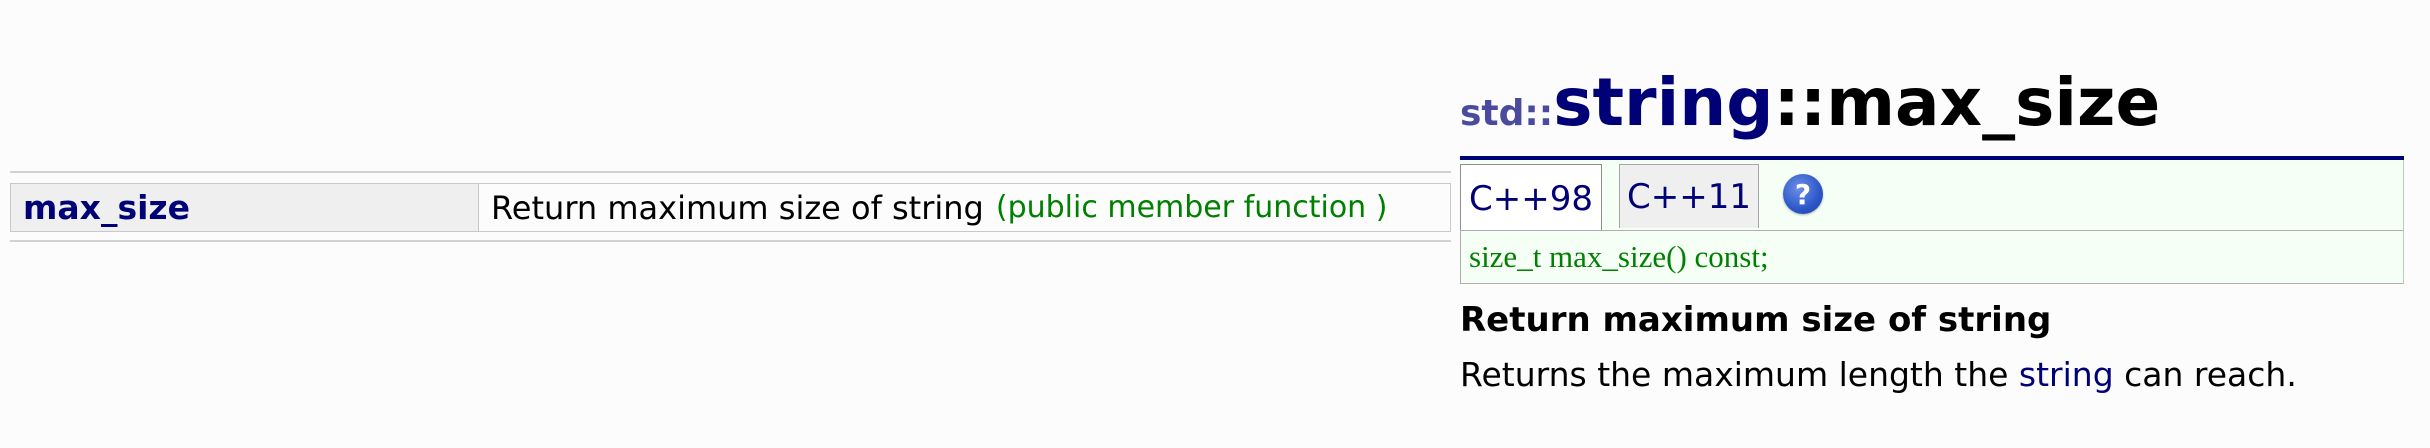 This screenshot has height=448, width=2430. I want to click on help-icon: ?, so click(1803, 194).